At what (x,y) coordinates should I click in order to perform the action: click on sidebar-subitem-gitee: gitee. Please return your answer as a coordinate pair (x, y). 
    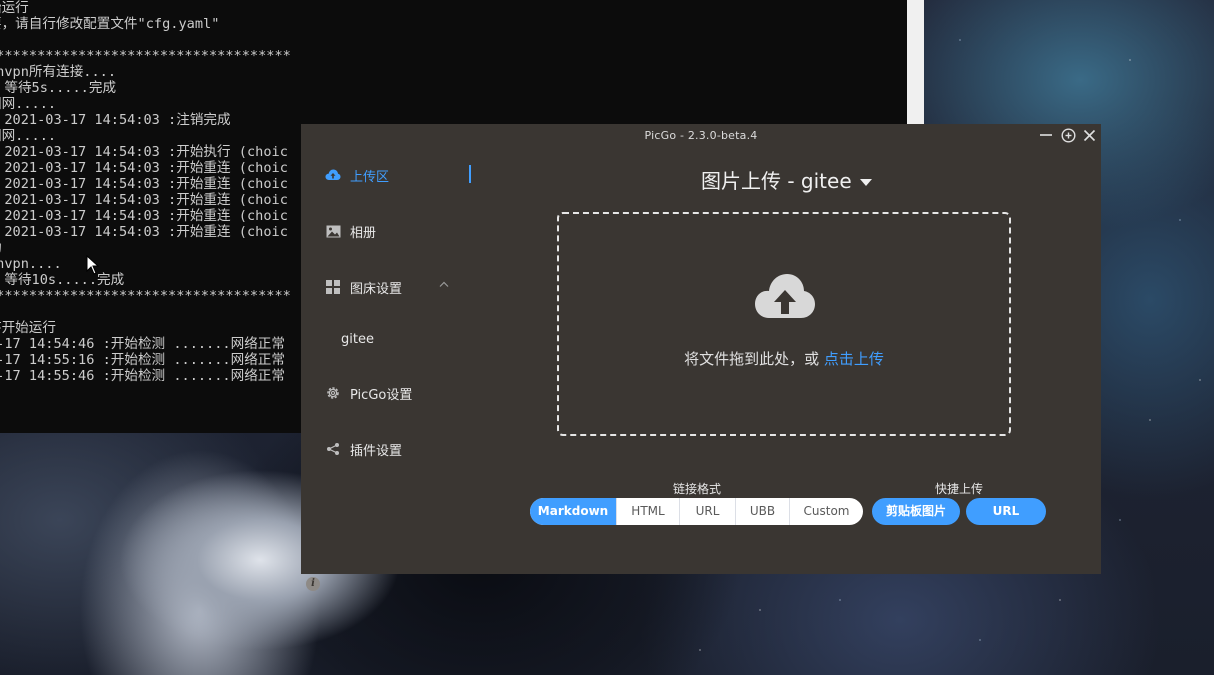
    Looking at the image, I should click on (357, 339).